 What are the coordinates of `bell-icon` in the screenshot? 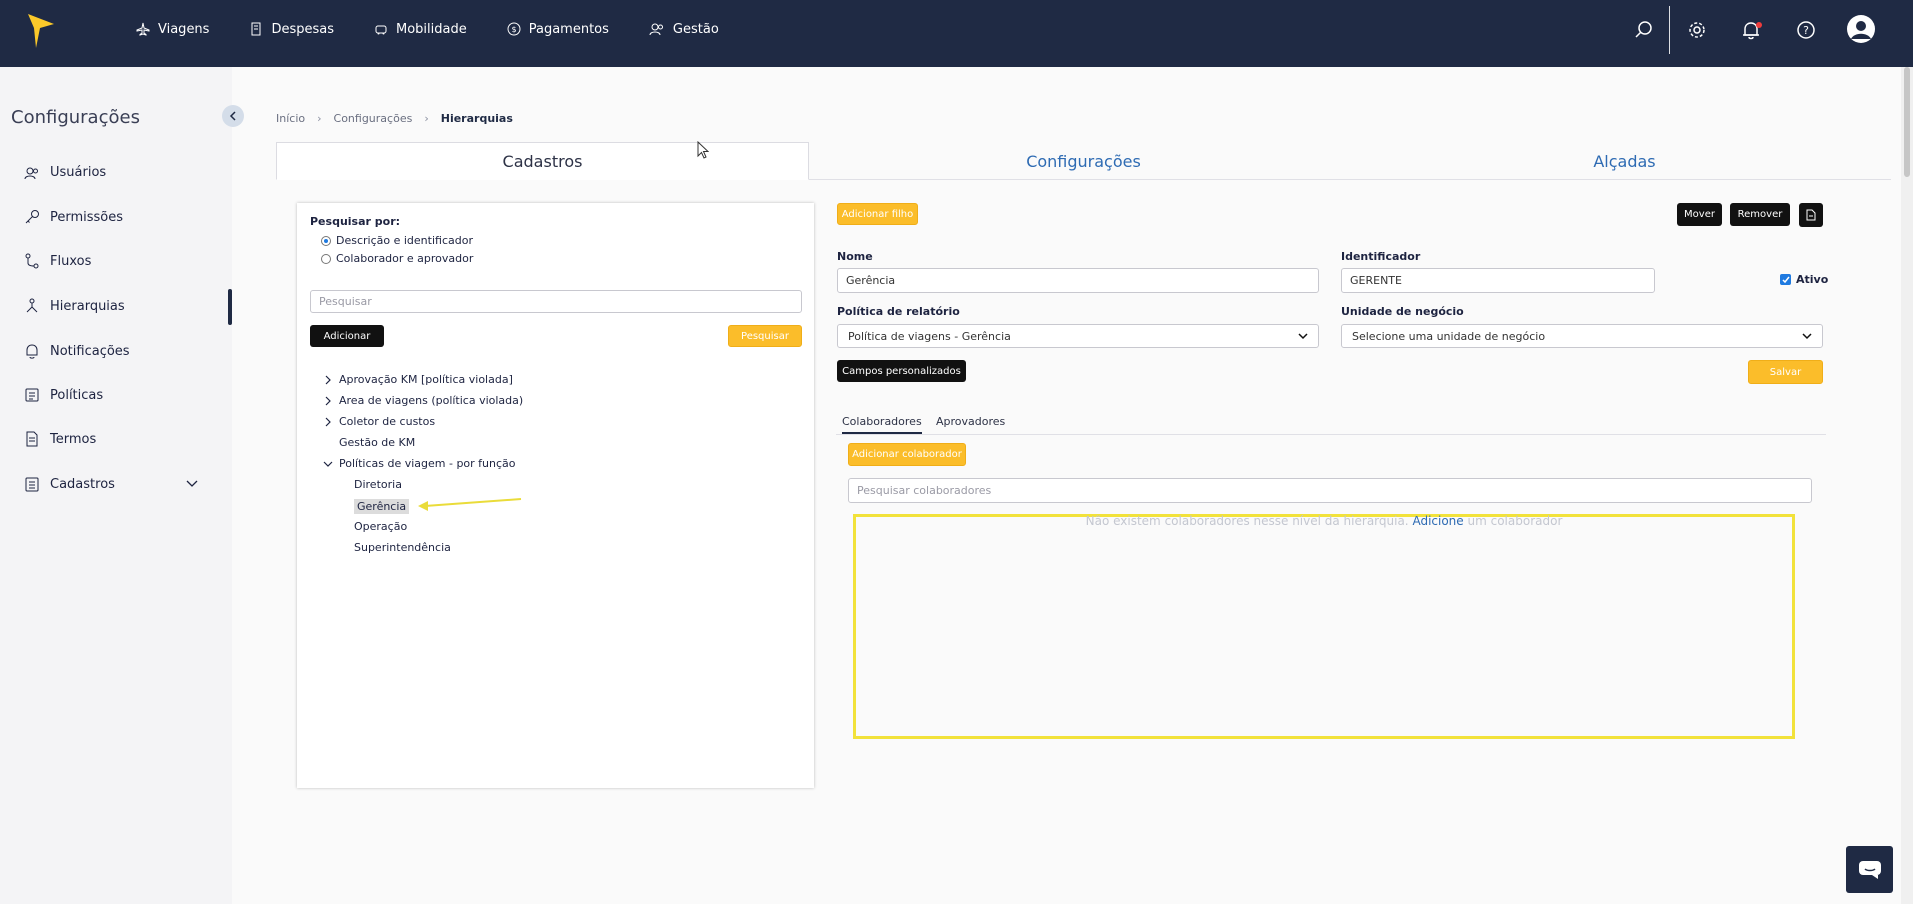 It's located at (32, 351).